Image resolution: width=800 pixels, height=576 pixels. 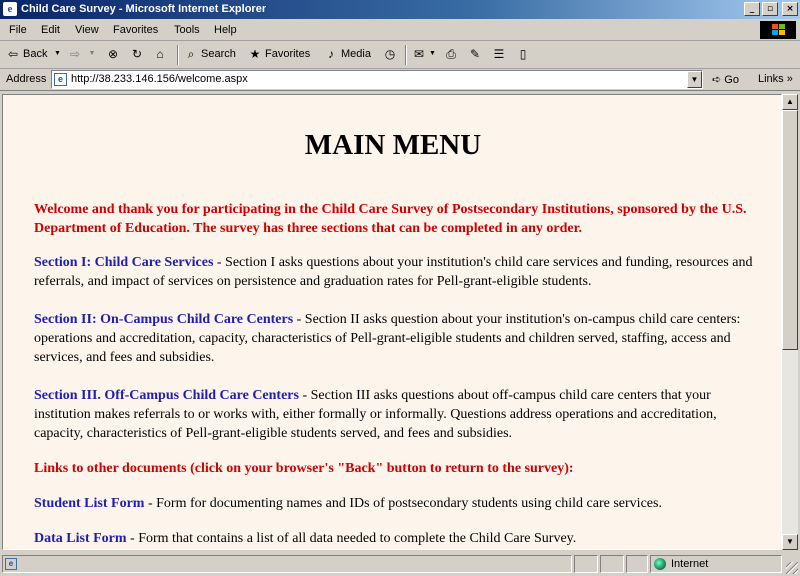 I want to click on menu-favorites: Favorites, so click(x=135, y=30).